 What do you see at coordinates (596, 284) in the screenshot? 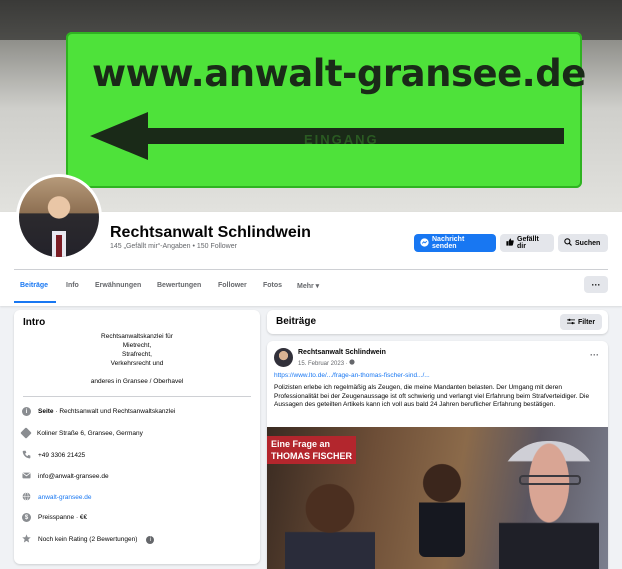
I see `more-options-button: ···` at bounding box center [596, 284].